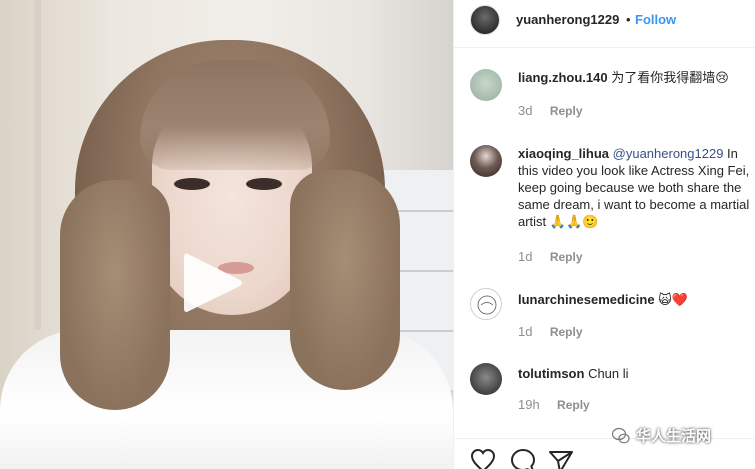 The width and height of the screenshot is (755, 469). Describe the element at coordinates (608, 373) in the screenshot. I see `comment-text: Chun li` at that location.